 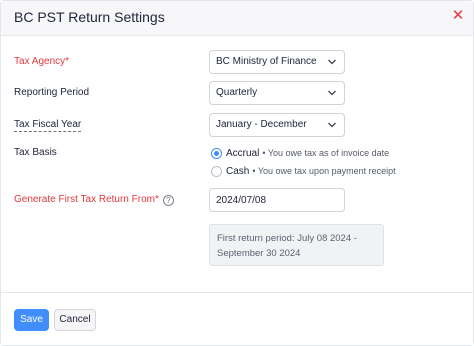 What do you see at coordinates (31, 320) in the screenshot?
I see `save-button: Save` at bounding box center [31, 320].